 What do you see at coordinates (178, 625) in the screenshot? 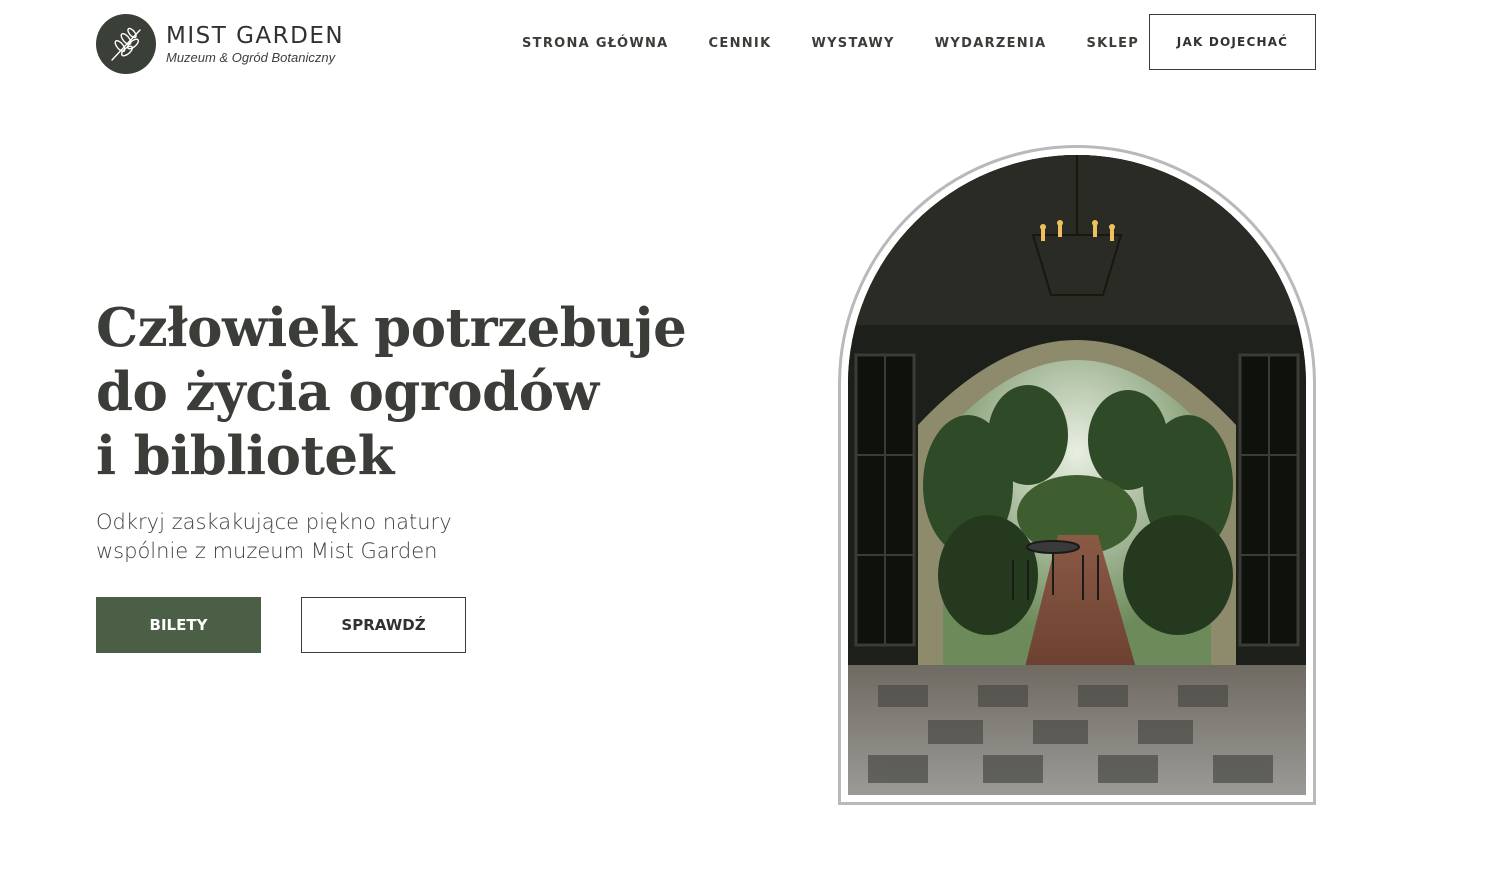
I see `tickets-button: BILETY` at bounding box center [178, 625].